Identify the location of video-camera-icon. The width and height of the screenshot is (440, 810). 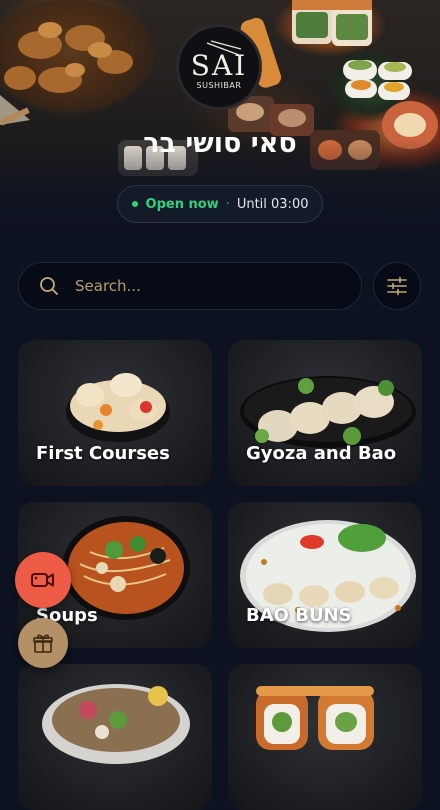
(42, 580).